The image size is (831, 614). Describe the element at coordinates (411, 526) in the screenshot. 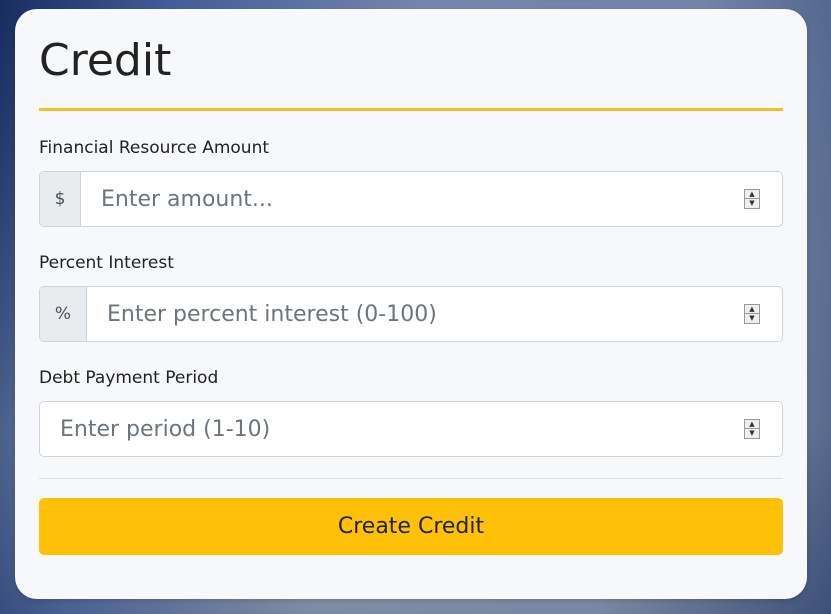

I see `create-credit-button: Create Credit` at that location.